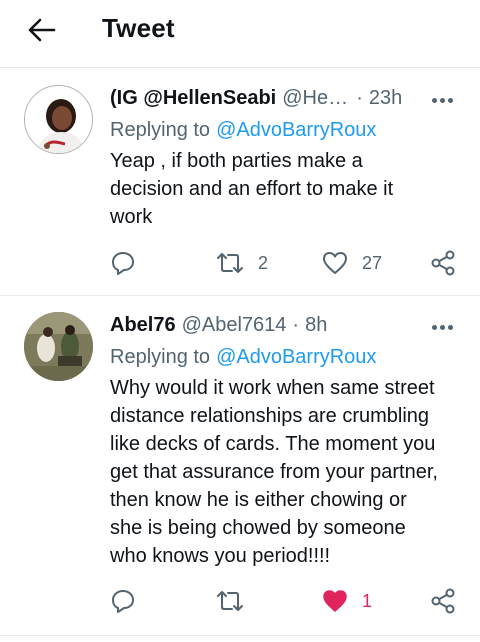 The image size is (480, 642). What do you see at coordinates (193, 98) in the screenshot?
I see `display-name: (IG @HellenSeabi` at bounding box center [193, 98].